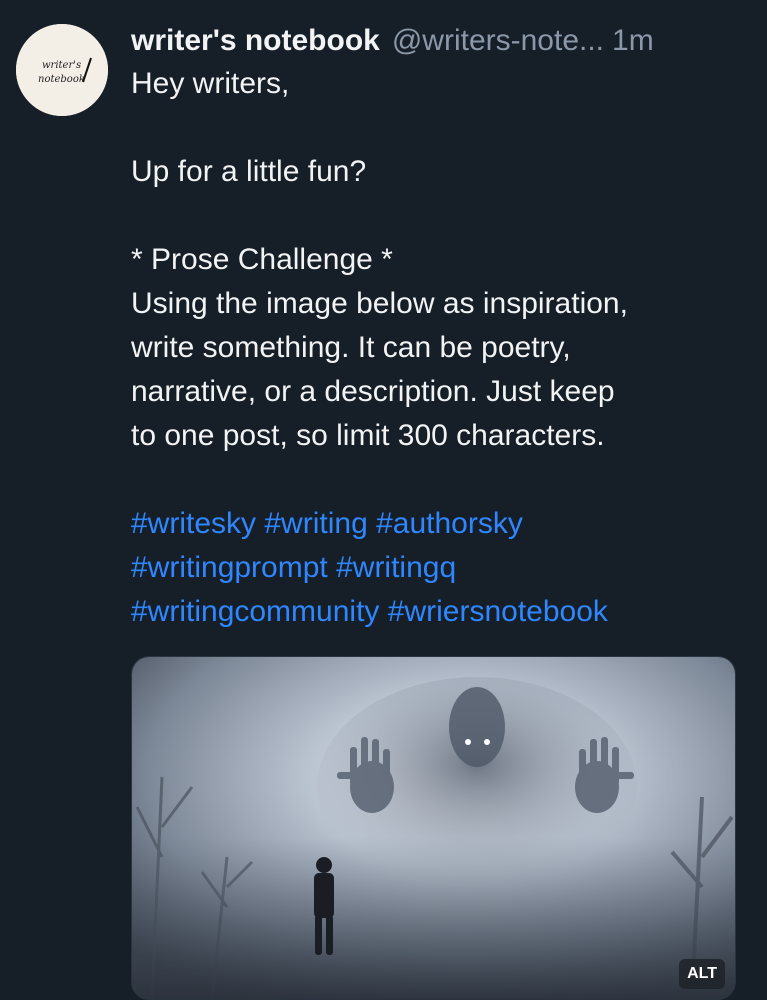 The height and width of the screenshot is (1000, 767). What do you see at coordinates (249, 171) in the screenshot?
I see `body-line: Up for a little fun?` at bounding box center [249, 171].